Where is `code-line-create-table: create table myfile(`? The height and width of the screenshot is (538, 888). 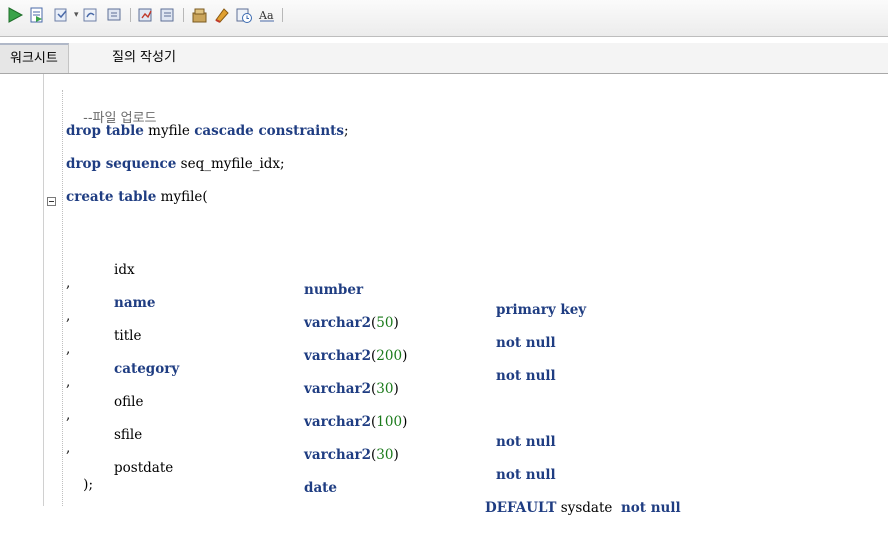
code-line-create-table: create table myfile( is located at coordinates (137, 197).